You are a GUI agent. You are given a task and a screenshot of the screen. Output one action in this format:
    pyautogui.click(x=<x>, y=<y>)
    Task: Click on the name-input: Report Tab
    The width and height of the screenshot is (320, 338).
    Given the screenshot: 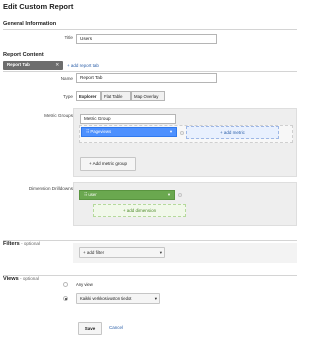 What is the action you would take?
    pyautogui.click(x=146, y=78)
    